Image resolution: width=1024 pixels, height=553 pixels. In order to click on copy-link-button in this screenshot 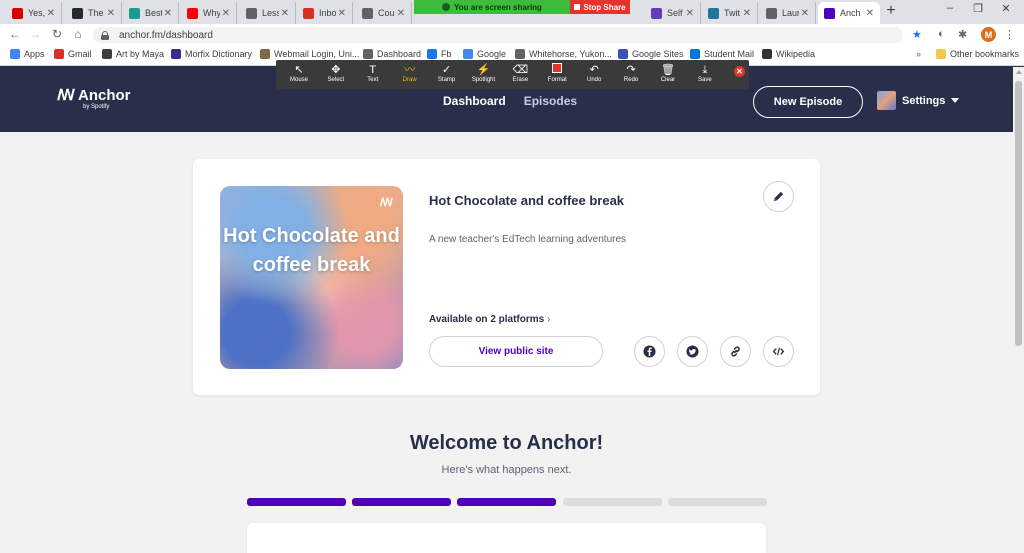, I will do `click(735, 351)`.